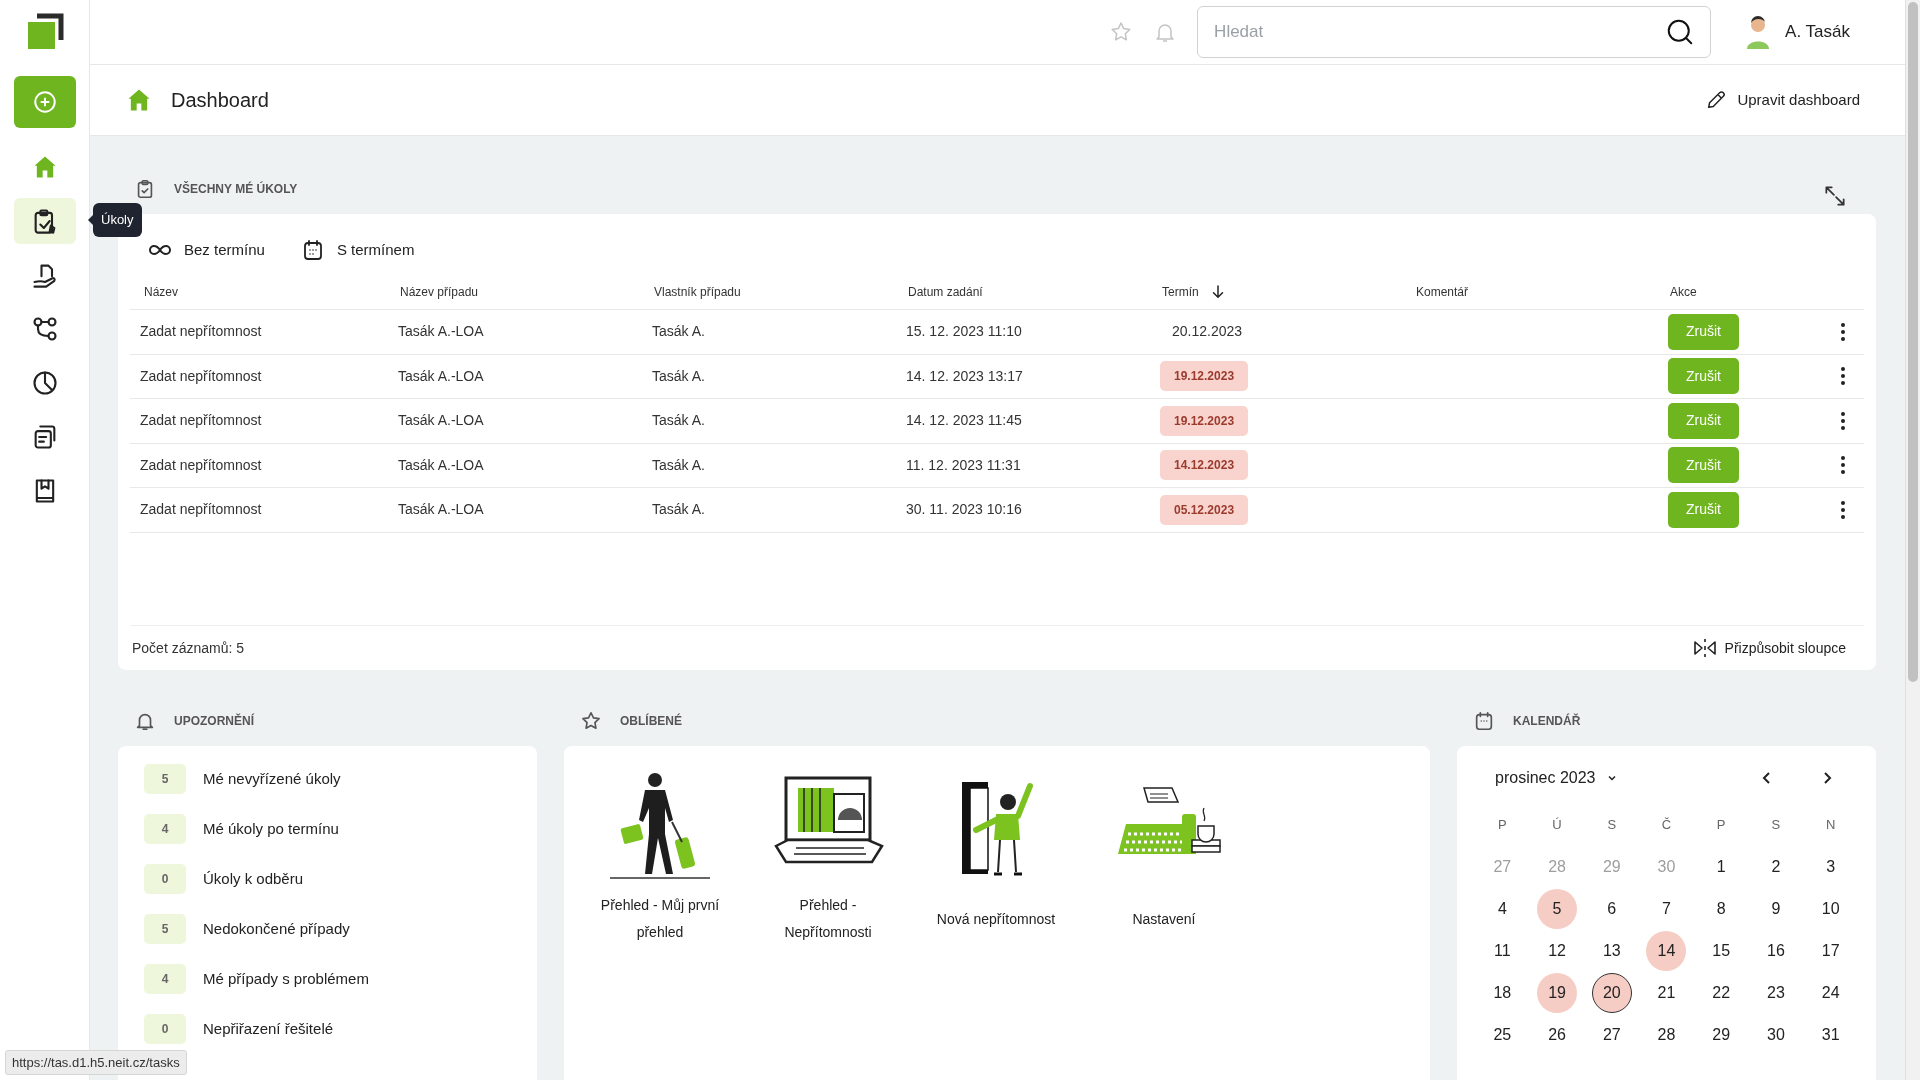 The width and height of the screenshot is (1920, 1080). What do you see at coordinates (660, 919) in the screenshot?
I see `favorite-link: Přehled - Můj první přehled` at bounding box center [660, 919].